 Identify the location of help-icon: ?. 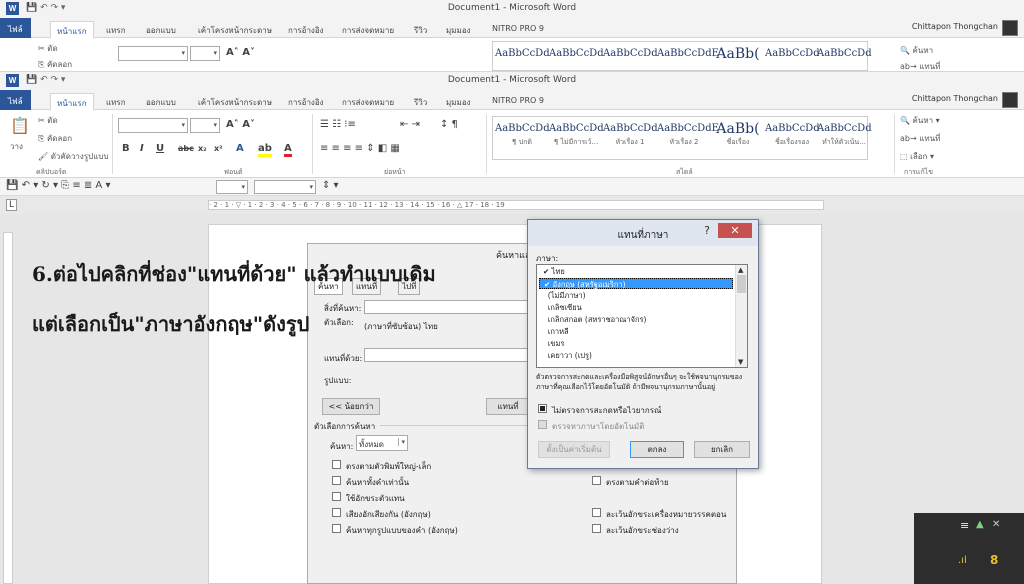
(707, 230).